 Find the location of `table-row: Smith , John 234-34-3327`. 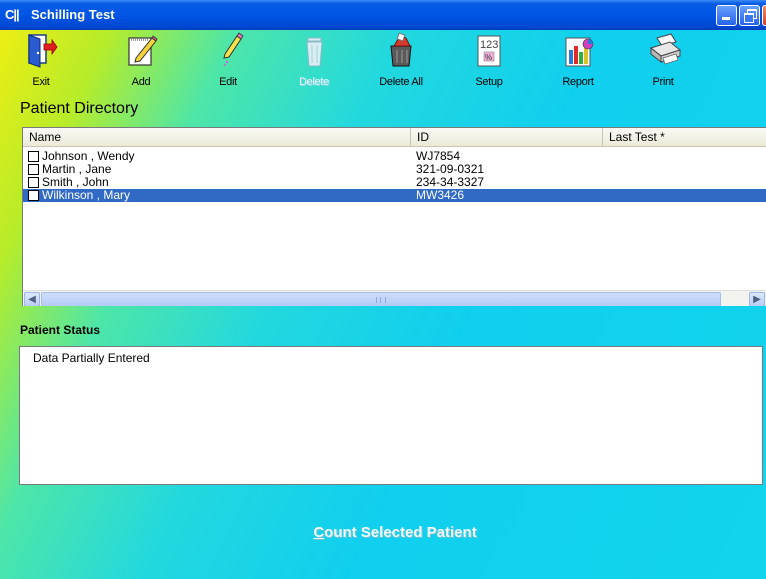

table-row: Smith , John 234-34-3327 is located at coordinates (394, 182).